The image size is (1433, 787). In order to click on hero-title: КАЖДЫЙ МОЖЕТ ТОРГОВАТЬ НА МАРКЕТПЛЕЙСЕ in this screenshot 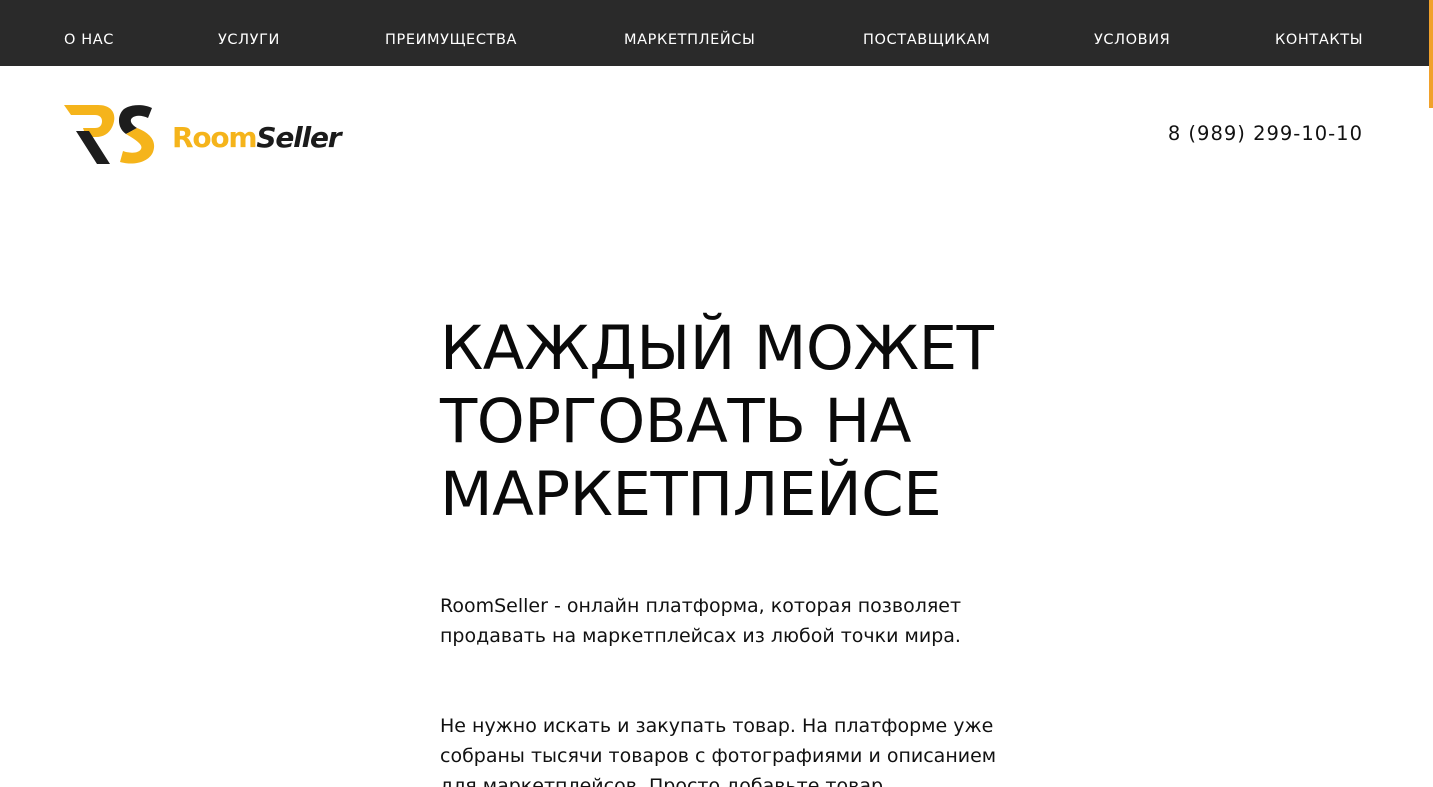, I will do `click(760, 421)`.